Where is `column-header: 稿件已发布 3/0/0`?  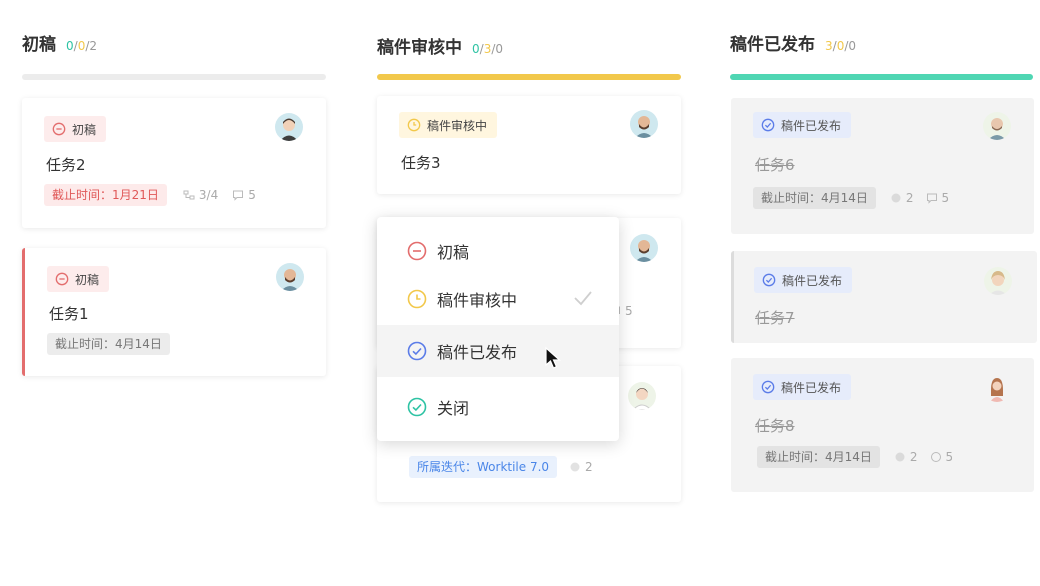 column-header: 稿件已发布 3/0/0 is located at coordinates (793, 42).